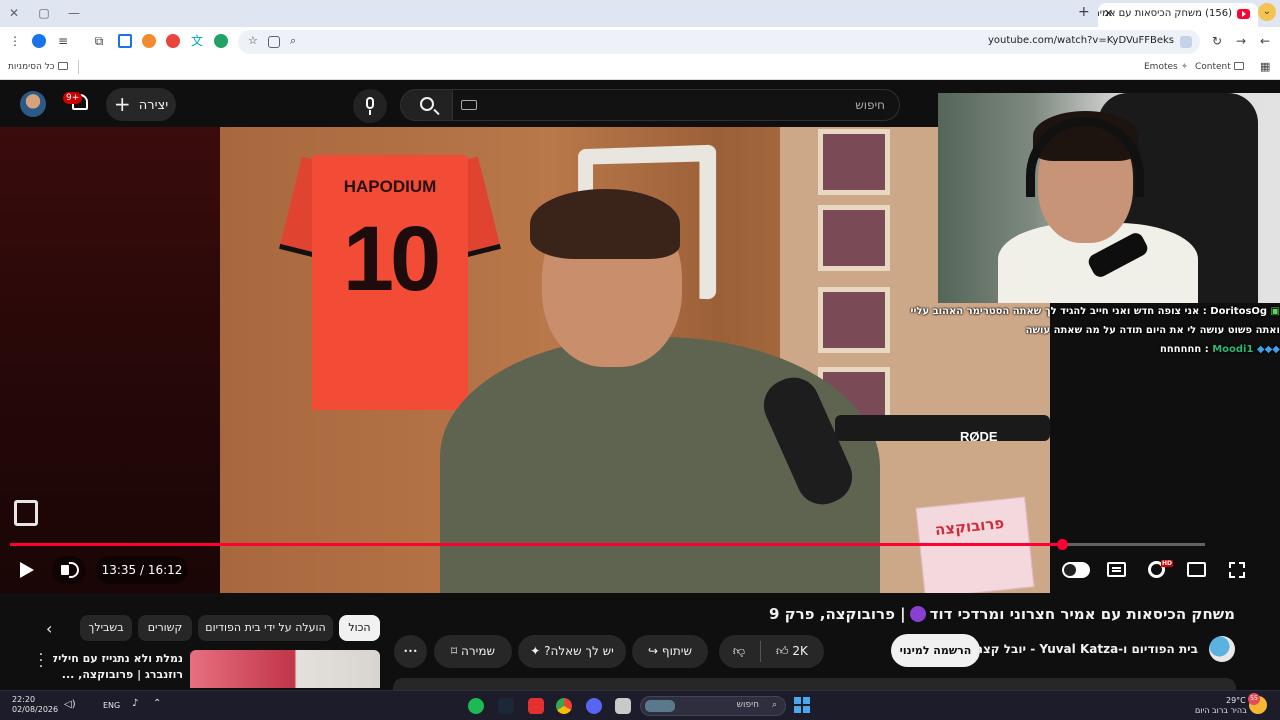 The height and width of the screenshot is (720, 1280). Describe the element at coordinates (1265, 41) in the screenshot. I see `back-icon: ←` at that location.